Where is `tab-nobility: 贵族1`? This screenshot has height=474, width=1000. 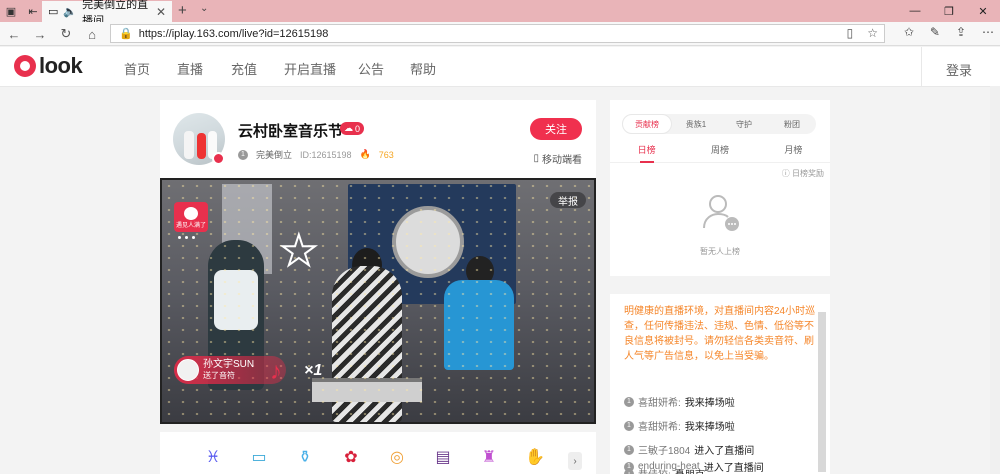 tab-nobility: 贵族1 is located at coordinates (696, 124).